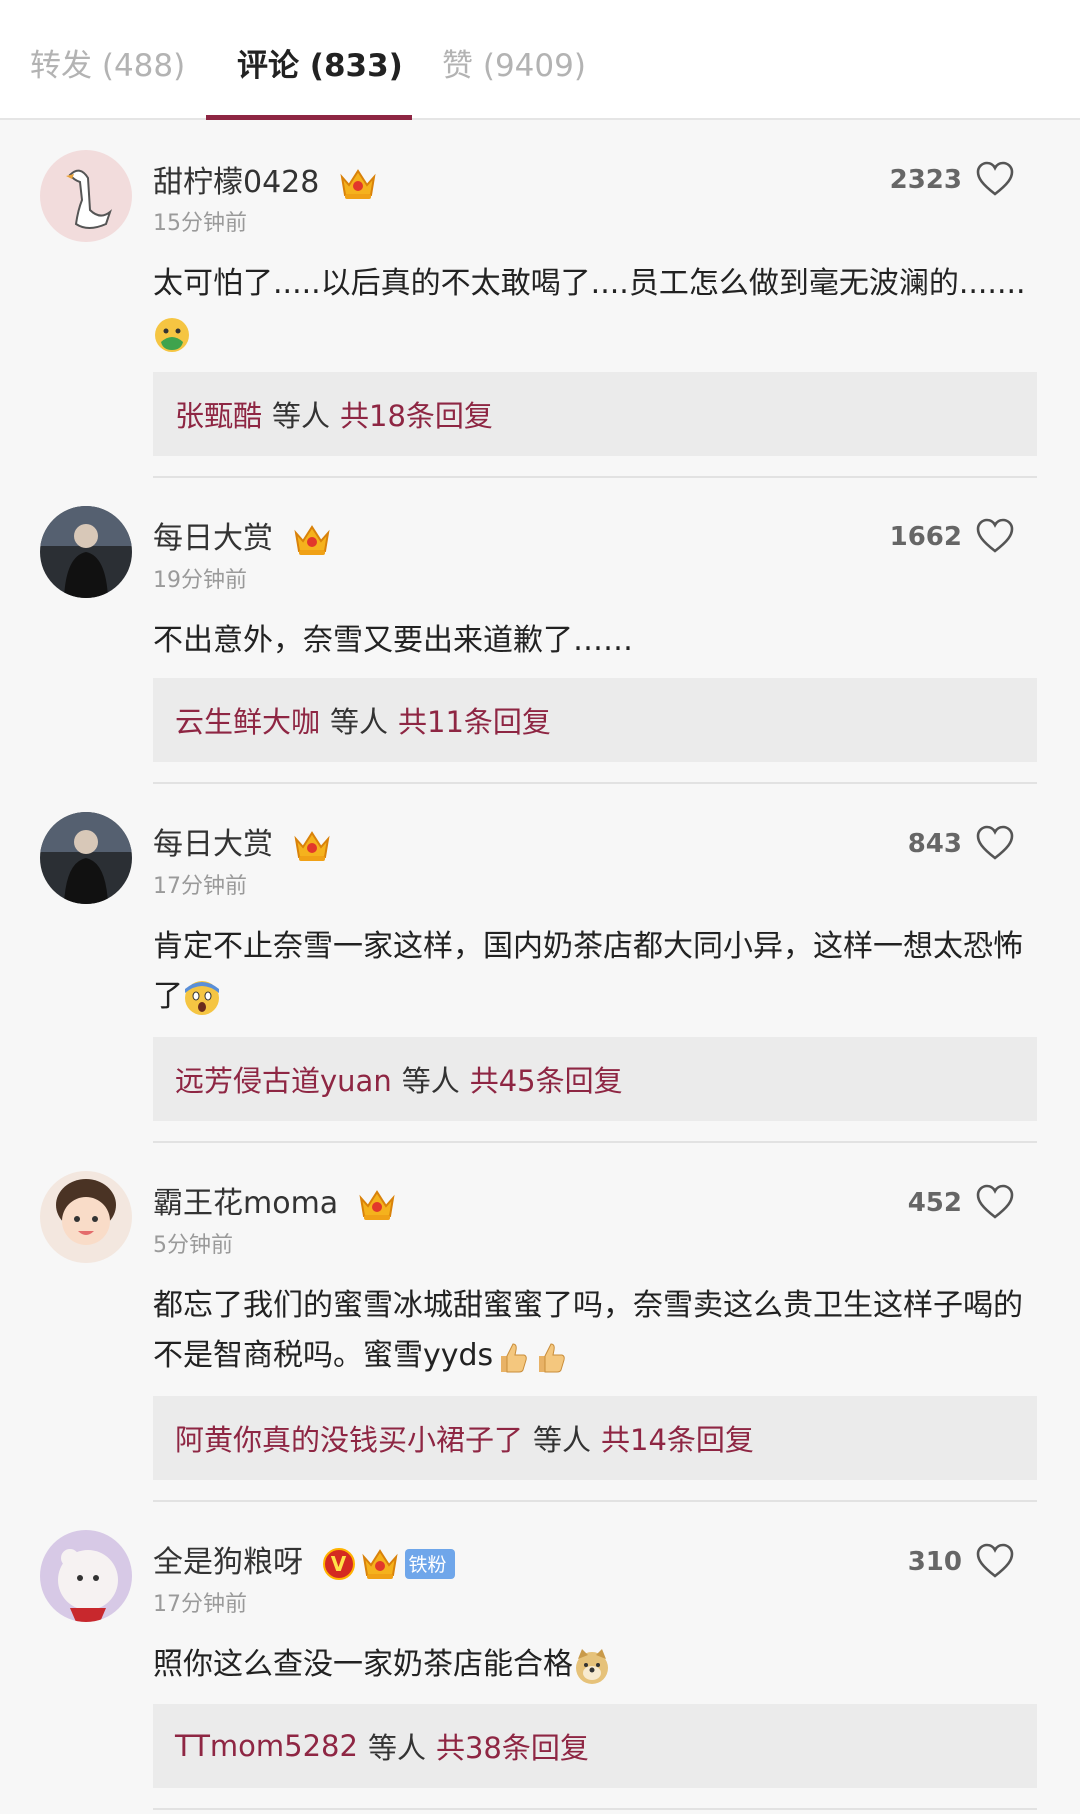 This screenshot has width=1080, height=1814. What do you see at coordinates (512, 1746) in the screenshot?
I see `reply-count: 共38条回复` at bounding box center [512, 1746].